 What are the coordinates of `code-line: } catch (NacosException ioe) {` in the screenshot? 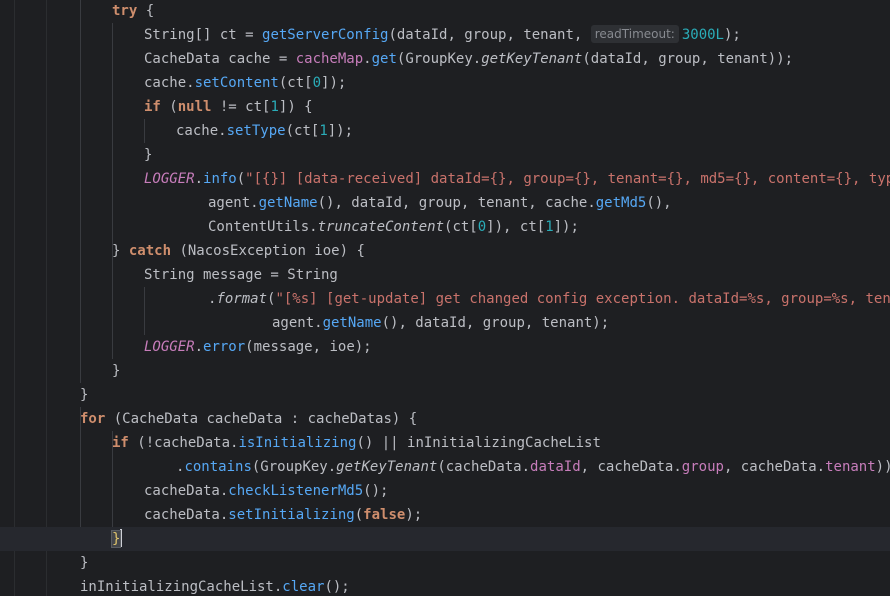 It's located at (238, 251).